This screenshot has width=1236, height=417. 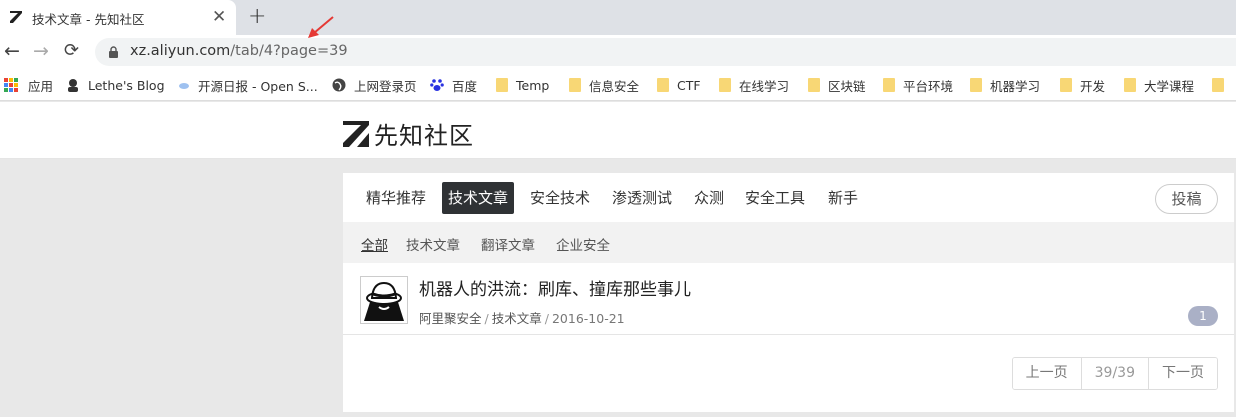 I want to click on bookmark-folder-ml: 机器学习, so click(x=1005, y=85).